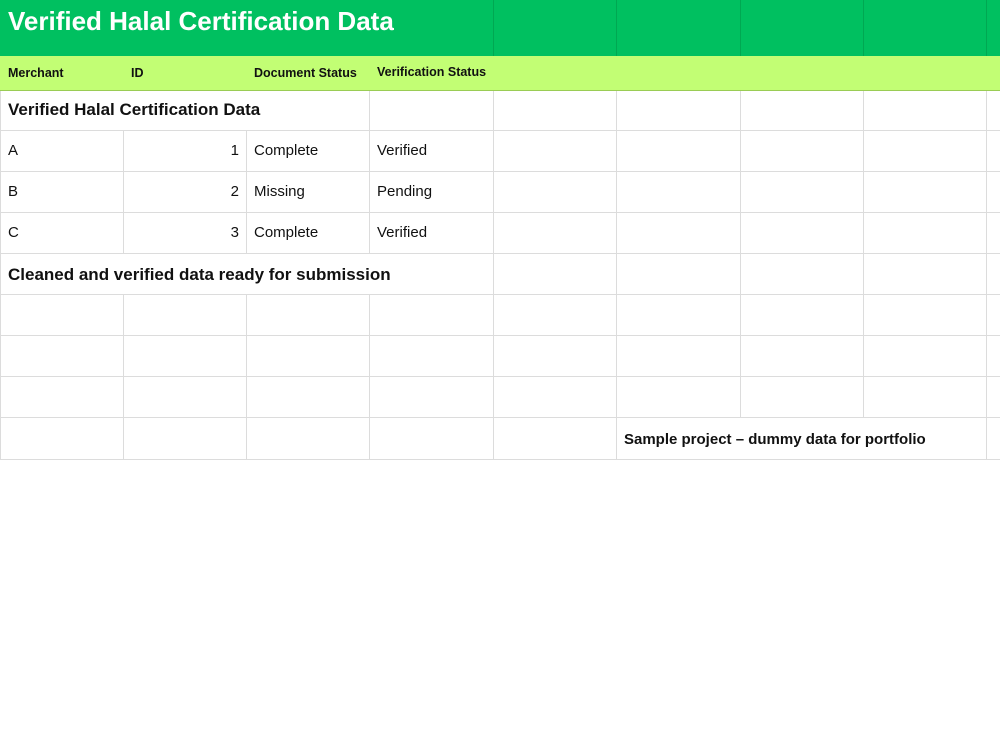 This screenshot has height=750, width=1000. What do you see at coordinates (404, 191) in the screenshot?
I see `cell-verification-status: Pending` at bounding box center [404, 191].